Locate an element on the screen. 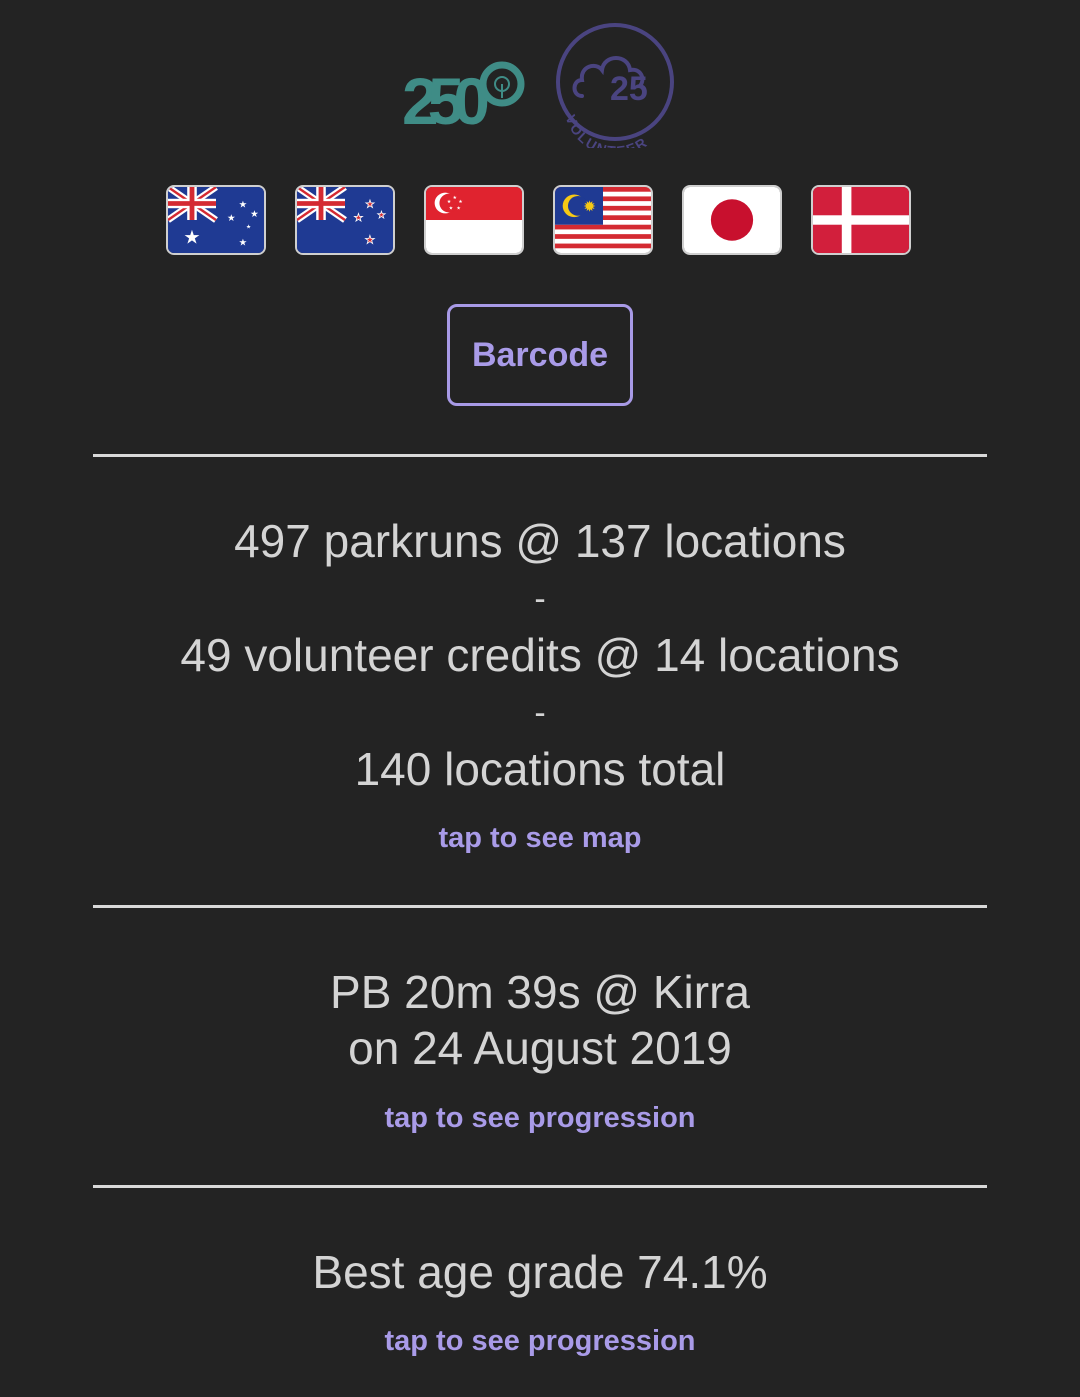 This screenshot has width=1080, height=1397. singapore-flag-icon: ★ ★ ★ ★ ★ is located at coordinates (474, 220).